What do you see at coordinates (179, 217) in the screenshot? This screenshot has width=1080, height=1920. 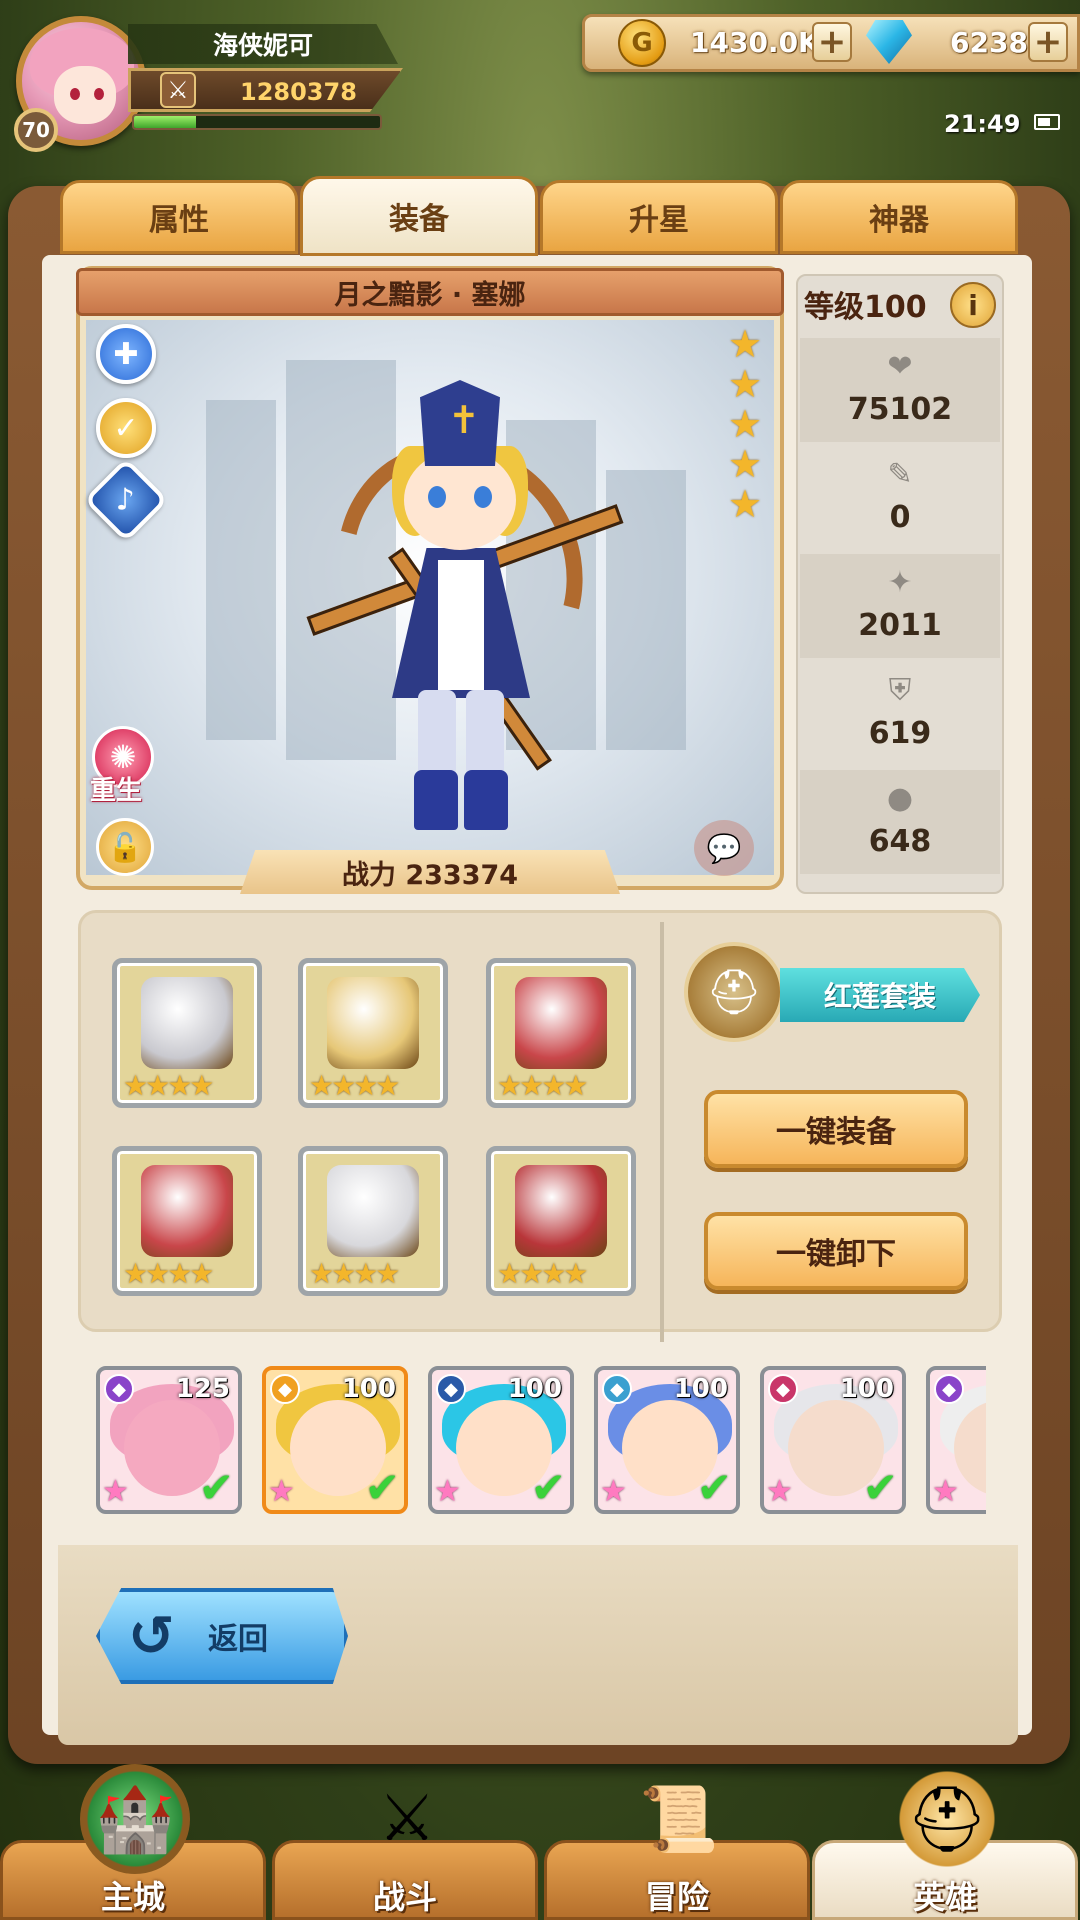 I see `tab-attributes: 属性` at bounding box center [179, 217].